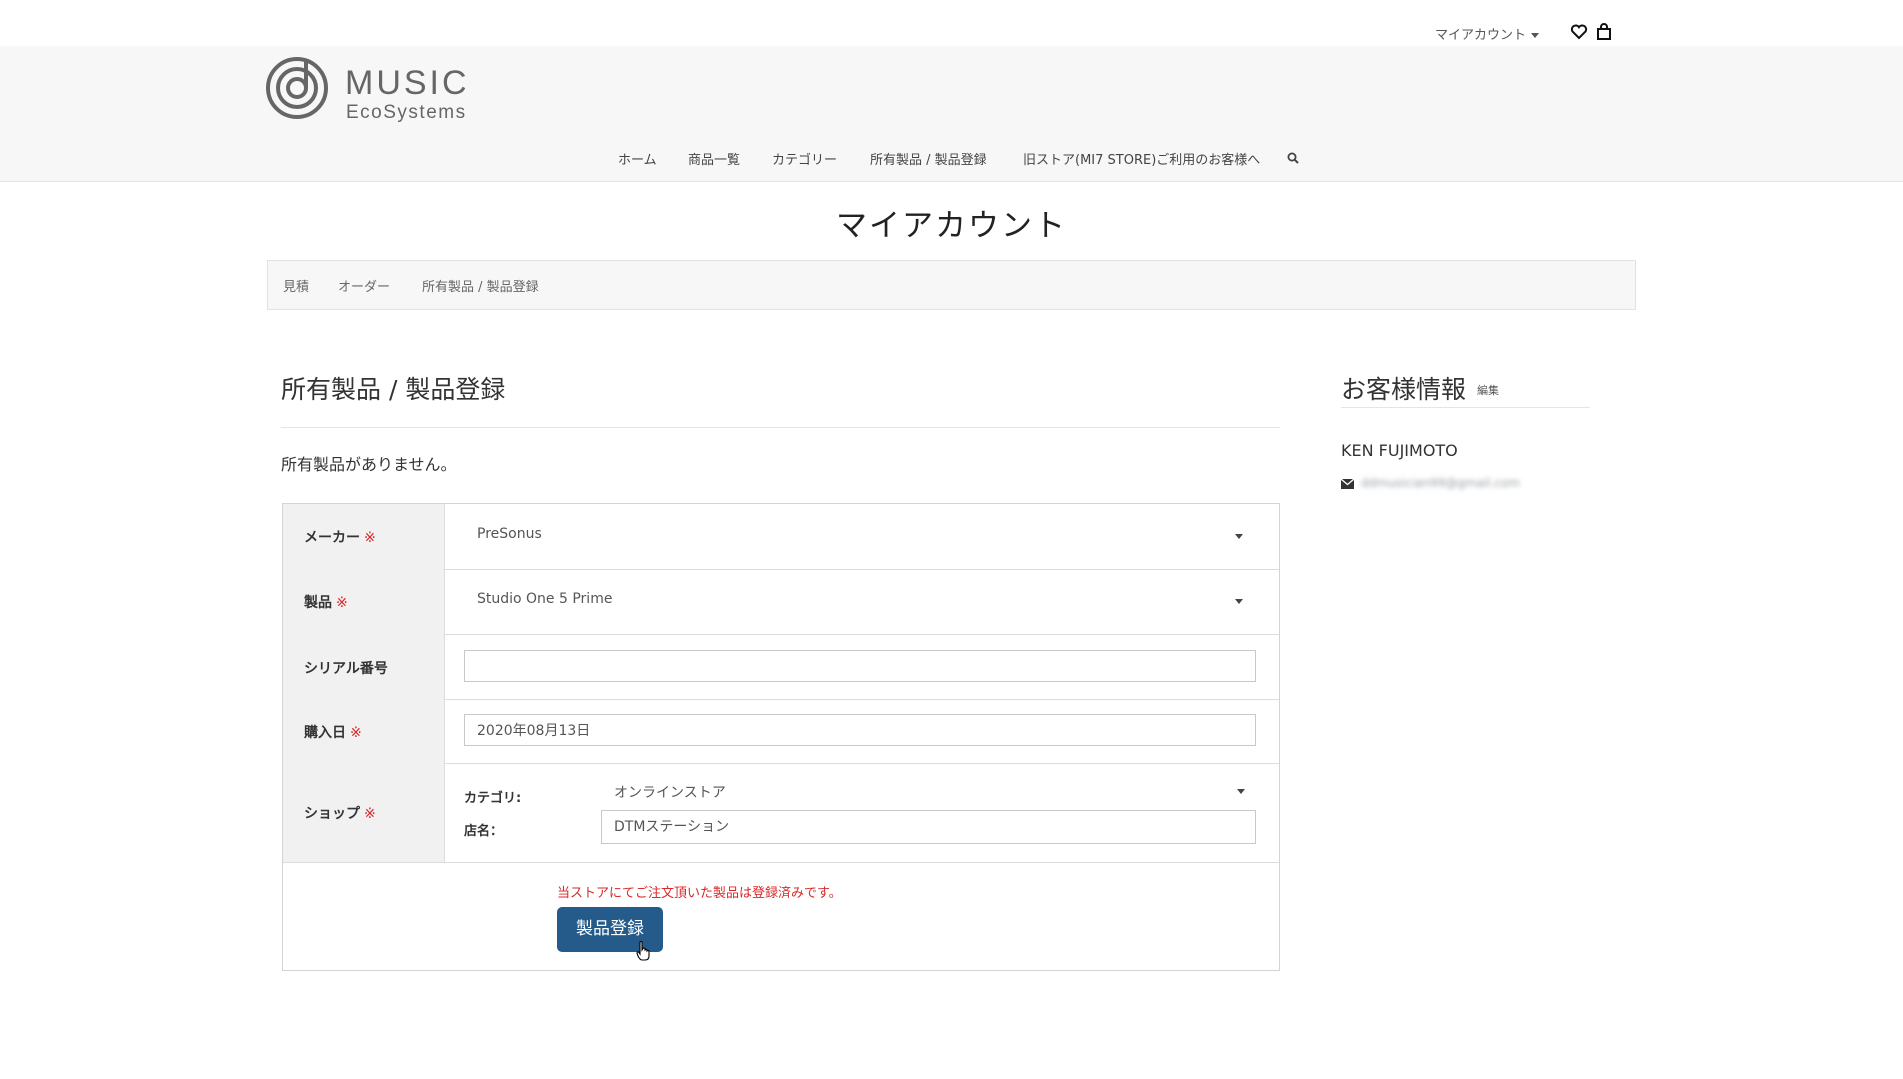  What do you see at coordinates (699, 893) in the screenshot?
I see `registration-notice: 当ストアにてご注文頂いた製品は登録済みです。` at bounding box center [699, 893].